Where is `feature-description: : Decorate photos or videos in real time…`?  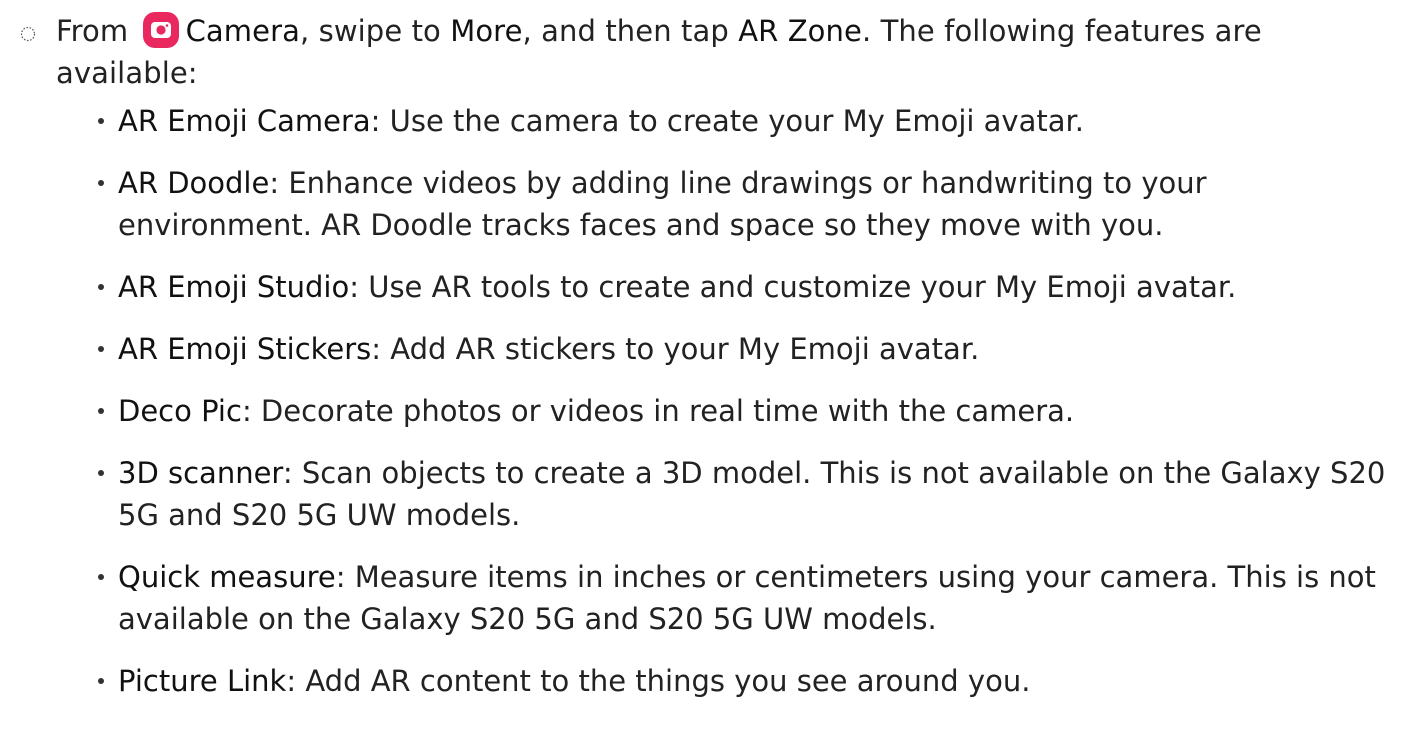 feature-description: : Decorate photos or videos in real time… is located at coordinates (658, 411).